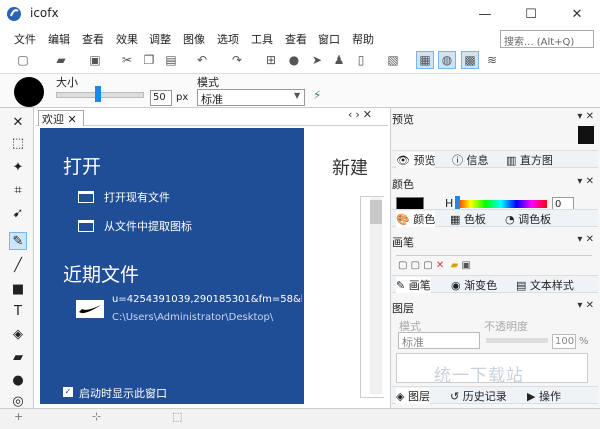 Image resolution: width=600 pixels, height=429 pixels. Describe the element at coordinates (207, 299) in the screenshot. I see `recent-file-name: u=4254391039,290185301&fm=58&b` at that location.